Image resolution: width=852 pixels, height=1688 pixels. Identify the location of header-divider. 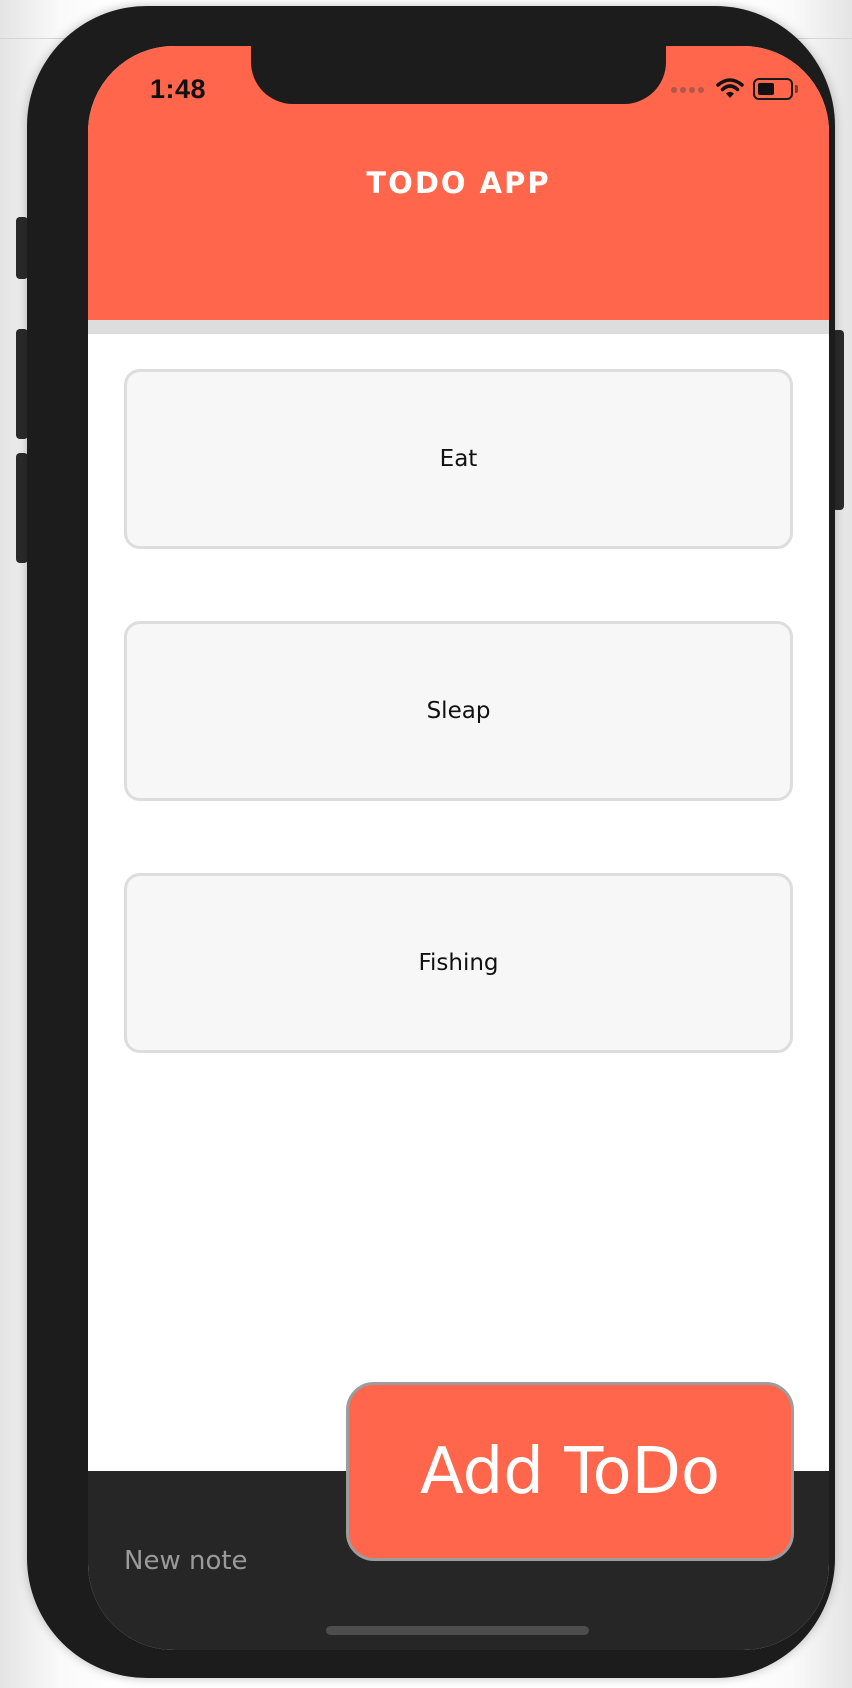
(458, 327).